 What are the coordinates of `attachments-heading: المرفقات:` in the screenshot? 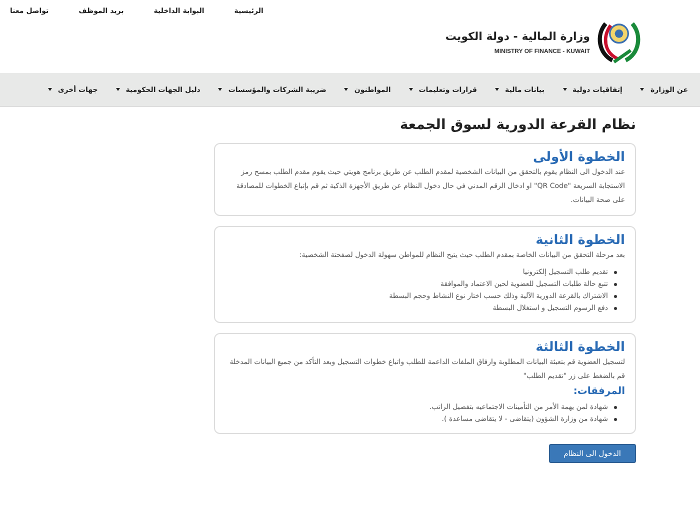 It's located at (598, 391).